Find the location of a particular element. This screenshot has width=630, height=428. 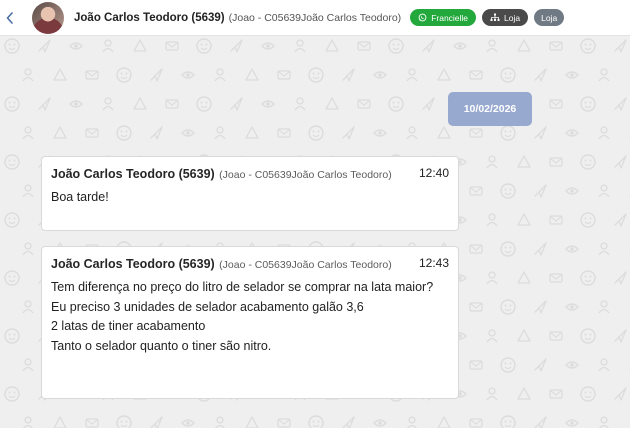

message-line: Boa tarde! is located at coordinates (80, 197).